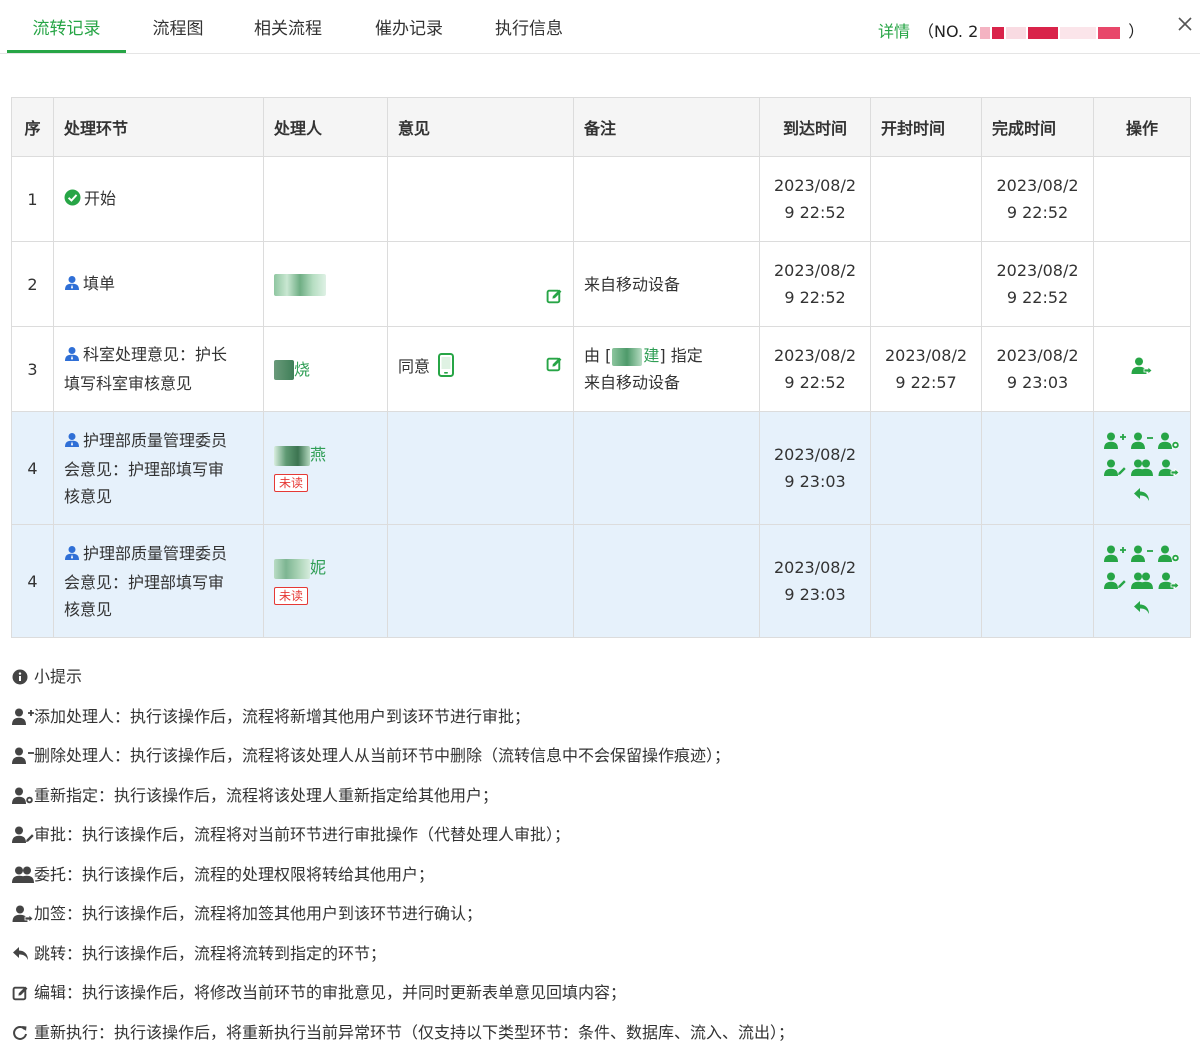 The height and width of the screenshot is (1055, 1200). Describe the element at coordinates (325, 468) in the screenshot. I see `cell-handler: 燕 未读` at that location.